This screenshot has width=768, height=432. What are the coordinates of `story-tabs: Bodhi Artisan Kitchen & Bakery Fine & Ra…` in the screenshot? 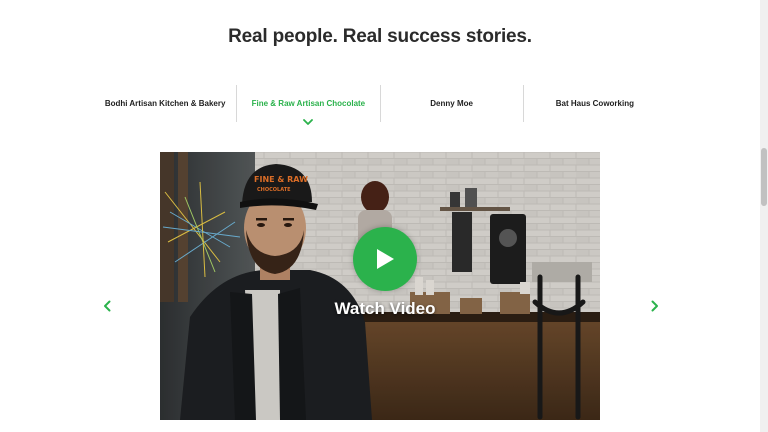 It's located at (380, 105).